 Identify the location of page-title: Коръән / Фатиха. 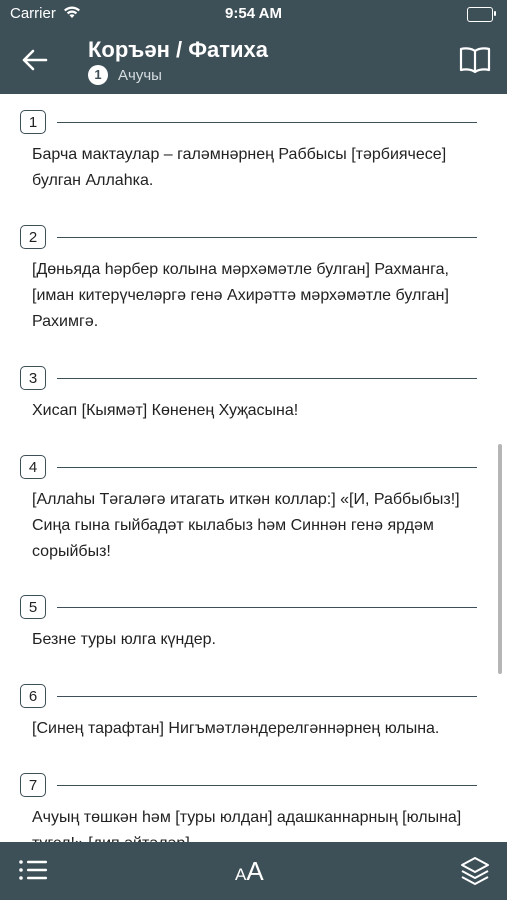
(178, 49).